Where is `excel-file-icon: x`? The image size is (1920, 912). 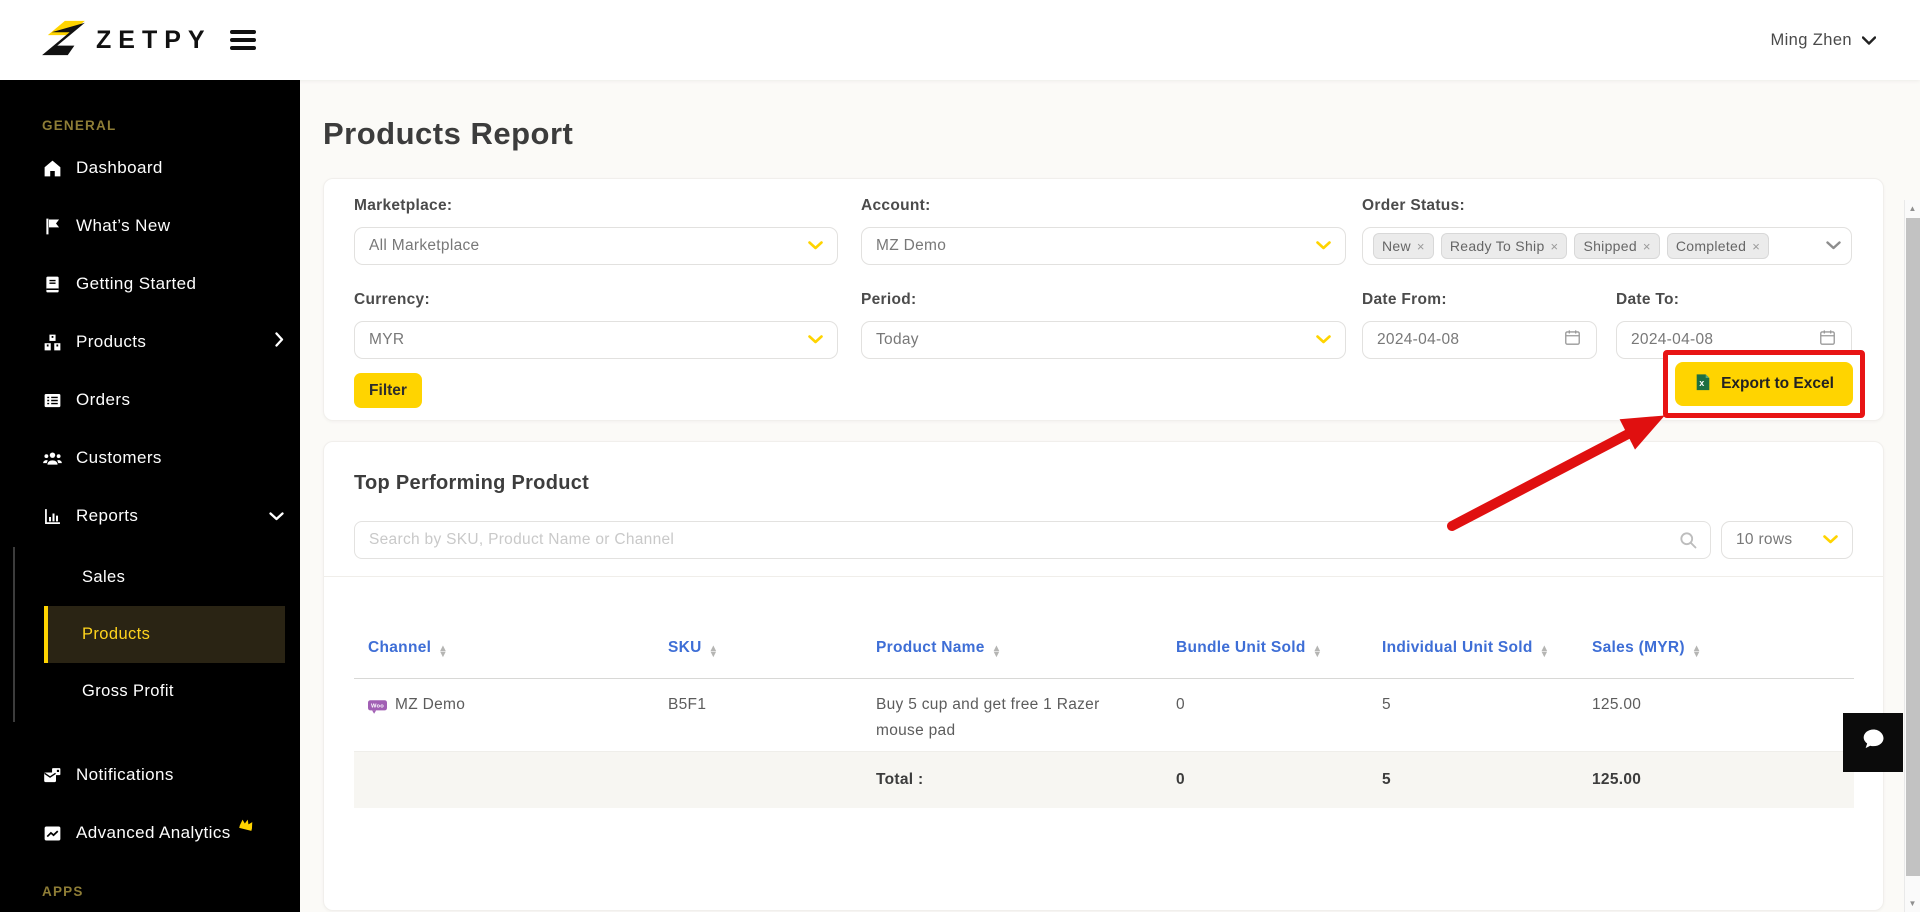
excel-file-icon: x is located at coordinates (1703, 384).